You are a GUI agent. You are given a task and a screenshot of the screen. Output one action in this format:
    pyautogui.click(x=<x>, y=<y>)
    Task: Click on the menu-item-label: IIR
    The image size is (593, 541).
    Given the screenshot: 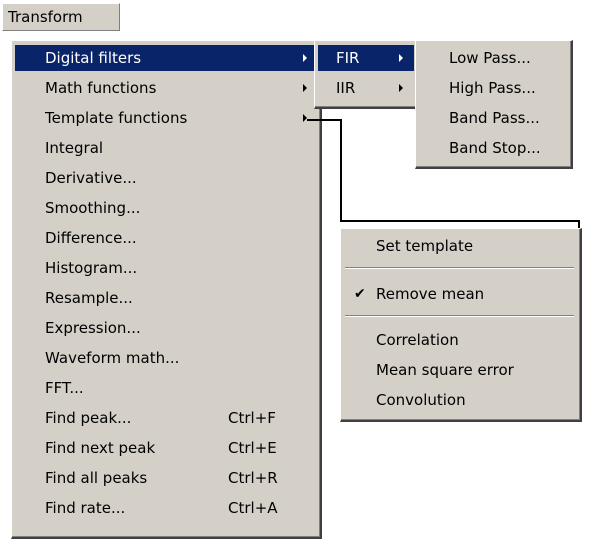 What is the action you would take?
    pyautogui.click(x=346, y=88)
    